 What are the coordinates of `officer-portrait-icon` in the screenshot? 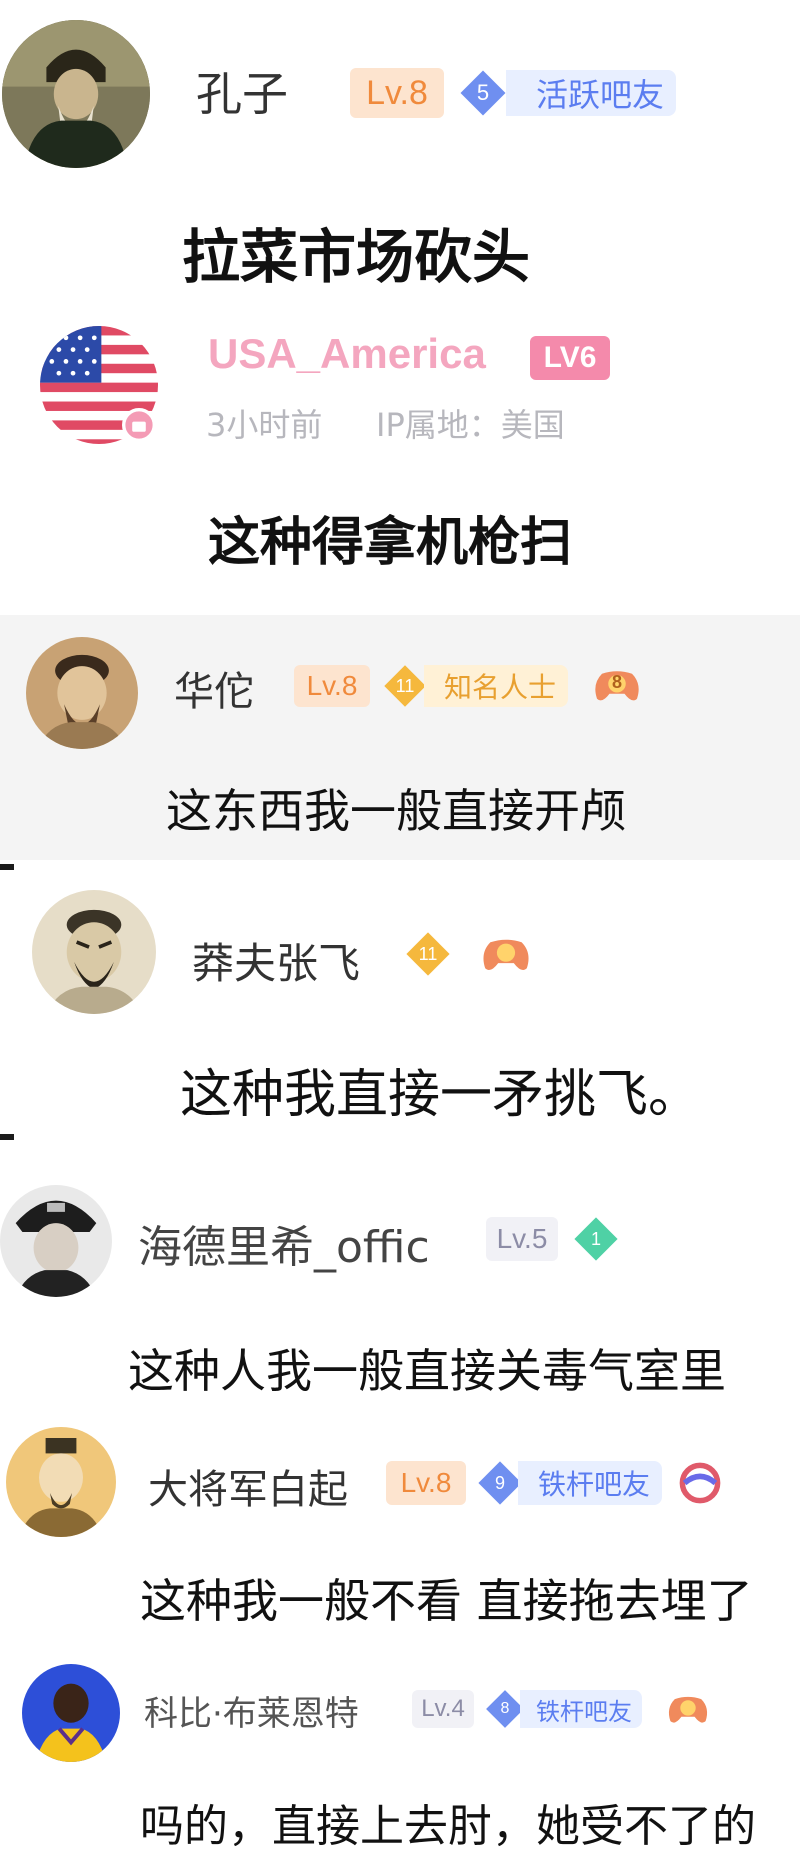 It's located at (56, 1241).